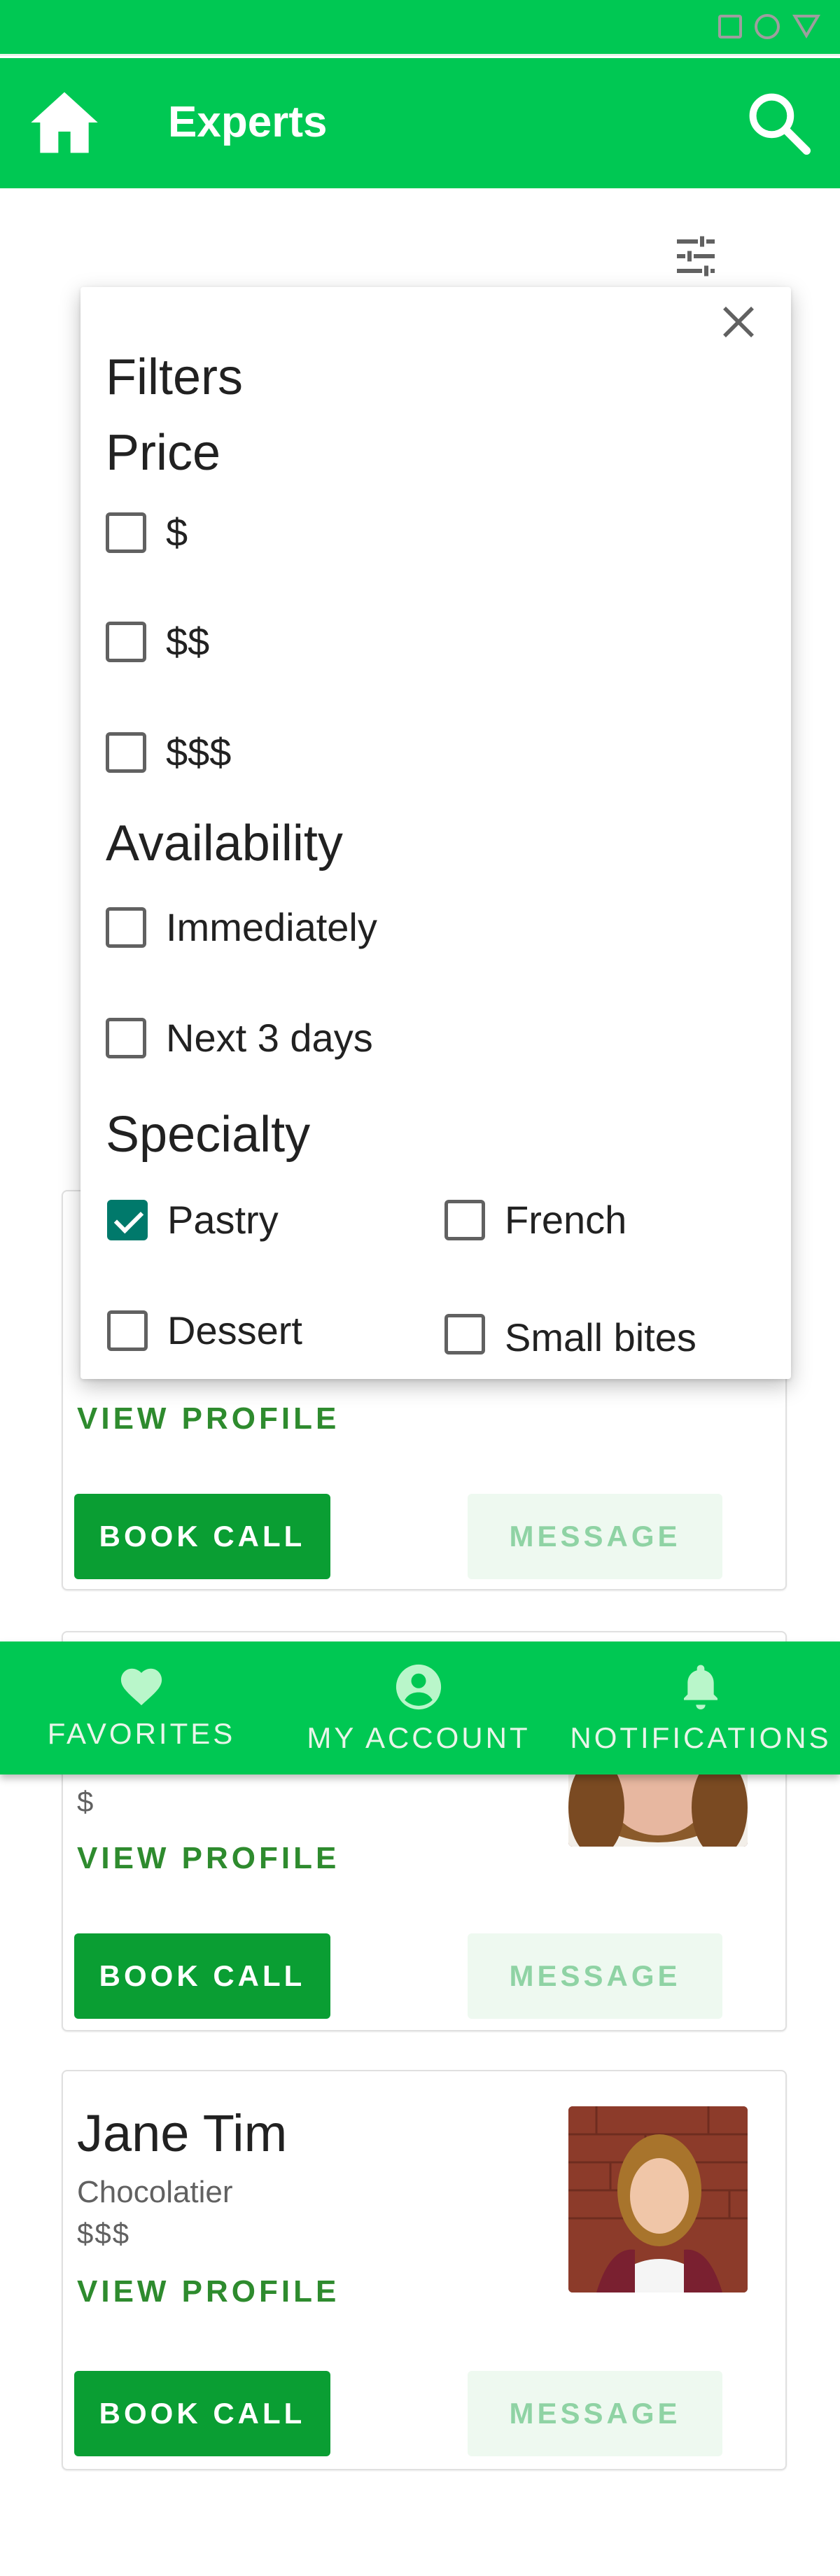 The height and width of the screenshot is (2576, 840). I want to click on home-circle-icon, so click(767, 26).